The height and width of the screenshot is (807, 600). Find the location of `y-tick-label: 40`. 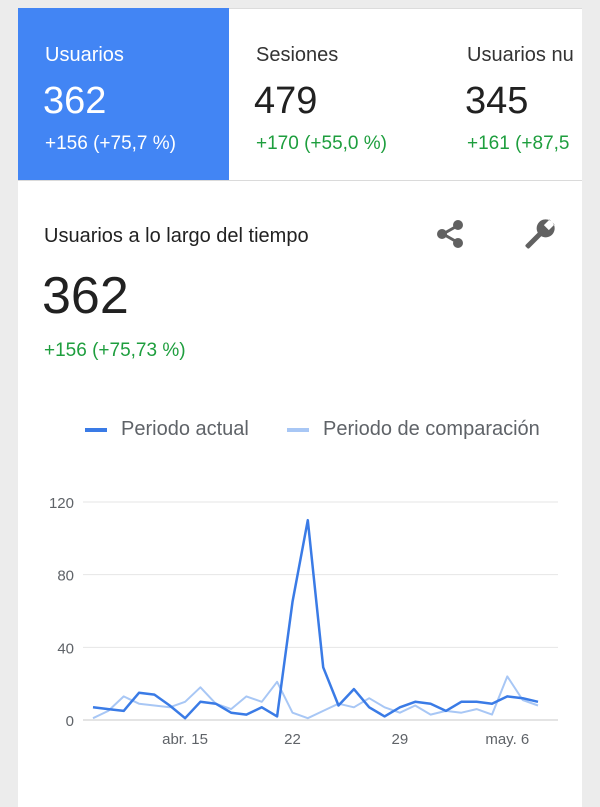

y-tick-label: 40 is located at coordinates (65, 648).